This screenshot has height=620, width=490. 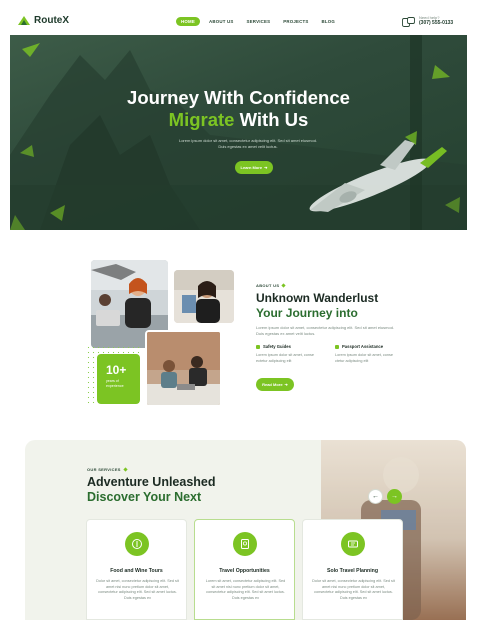 I want to click on hero-title-rest: With Us, so click(x=271, y=119).